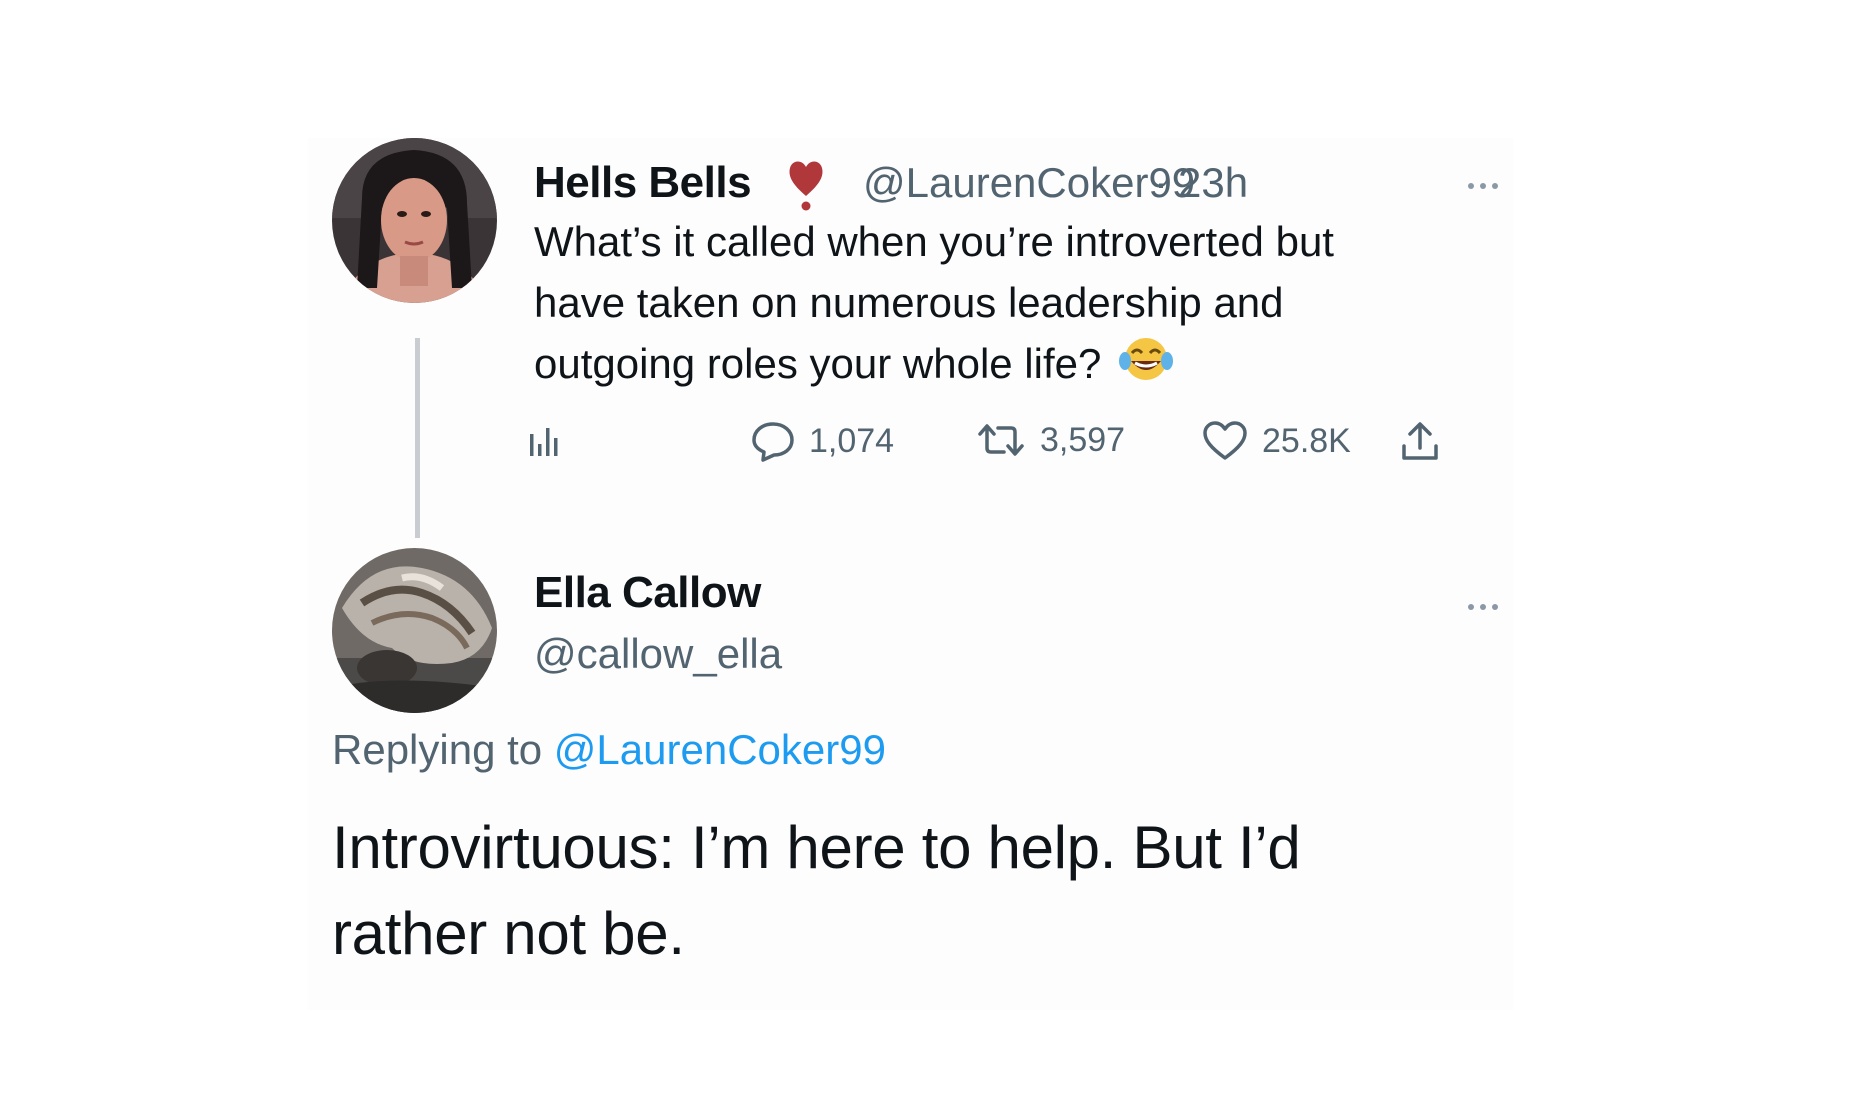  Describe the element at coordinates (720, 749) in the screenshot. I see `replying-to-handle-link: @LaurenCoker99` at that location.